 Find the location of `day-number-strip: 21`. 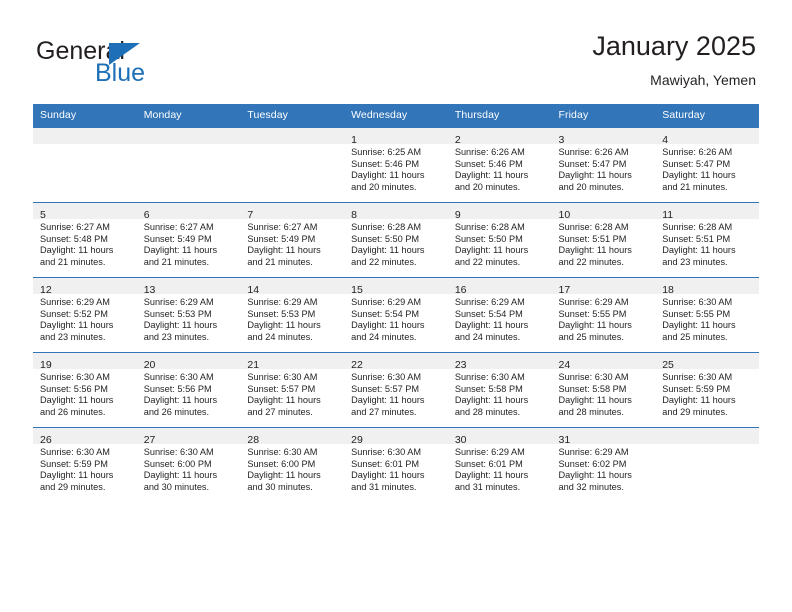

day-number-strip: 21 is located at coordinates (292, 362).